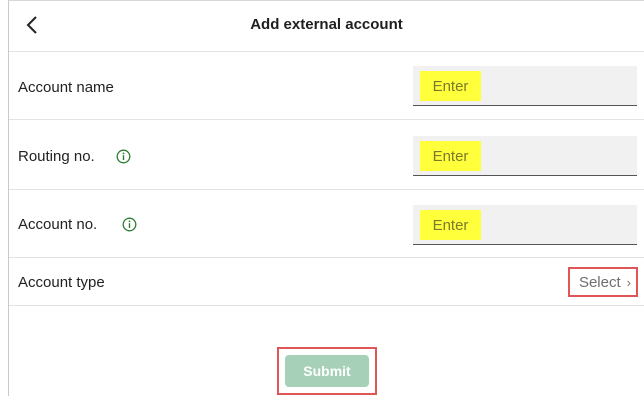  I want to click on header-bar: Add external account, so click(326, 26).